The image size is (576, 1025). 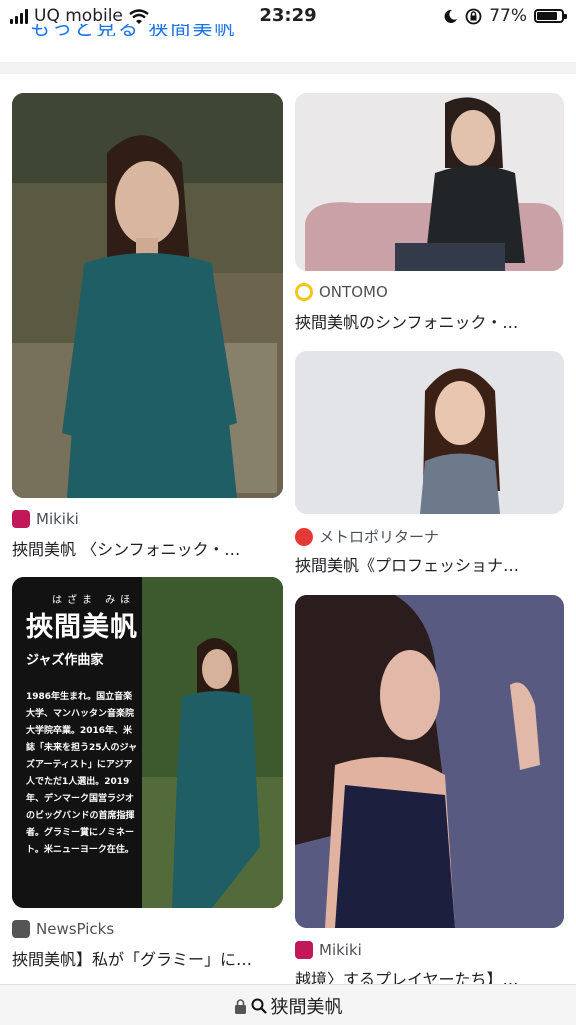 I want to click on url-query: 狭間美帆, so click(x=306, y=1007).